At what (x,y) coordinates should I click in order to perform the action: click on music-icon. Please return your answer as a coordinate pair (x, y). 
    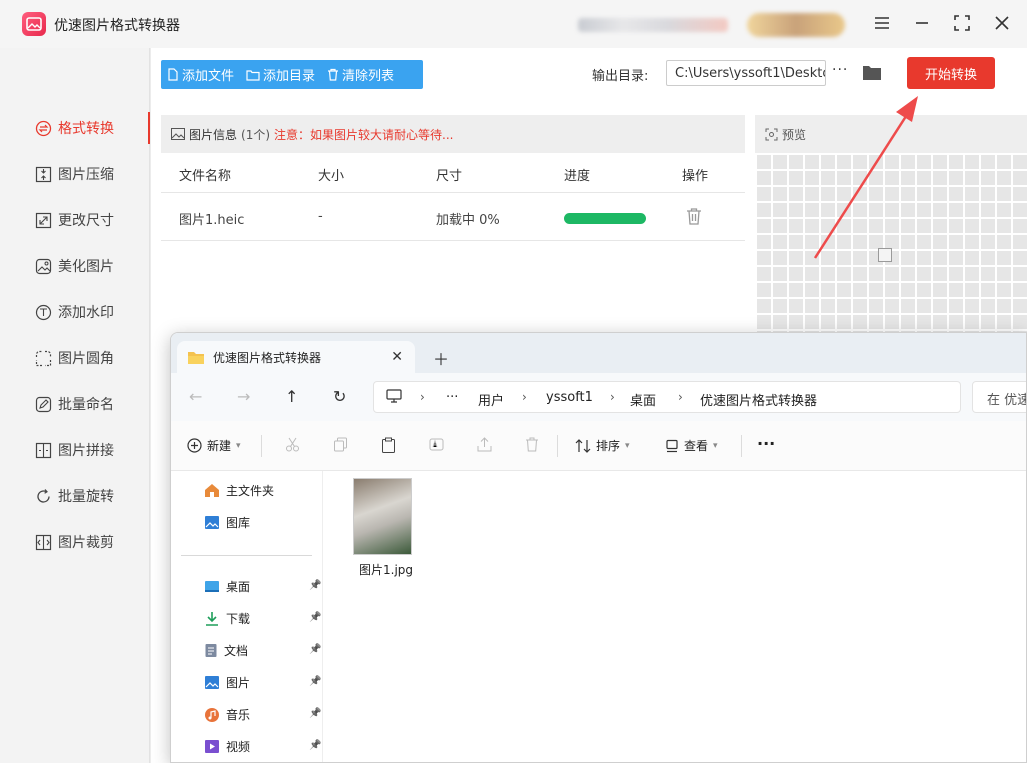
    Looking at the image, I should click on (212, 715).